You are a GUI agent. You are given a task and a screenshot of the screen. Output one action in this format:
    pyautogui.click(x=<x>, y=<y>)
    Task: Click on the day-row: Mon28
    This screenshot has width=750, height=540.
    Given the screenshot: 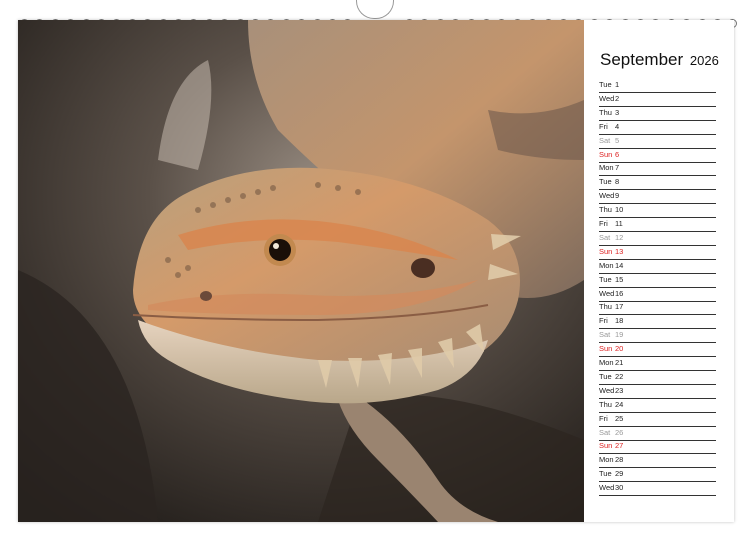 What is the action you would take?
    pyautogui.click(x=657, y=461)
    